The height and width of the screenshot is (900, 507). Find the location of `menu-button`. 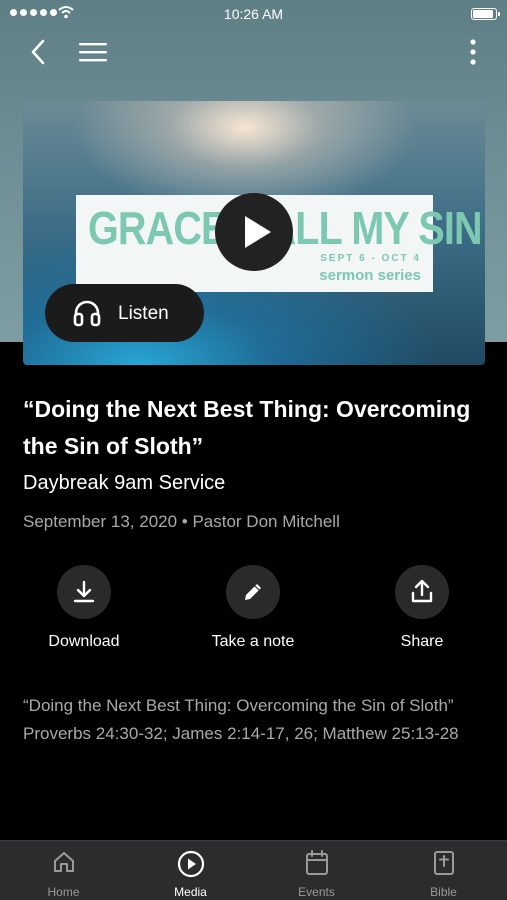

menu-button is located at coordinates (93, 52).